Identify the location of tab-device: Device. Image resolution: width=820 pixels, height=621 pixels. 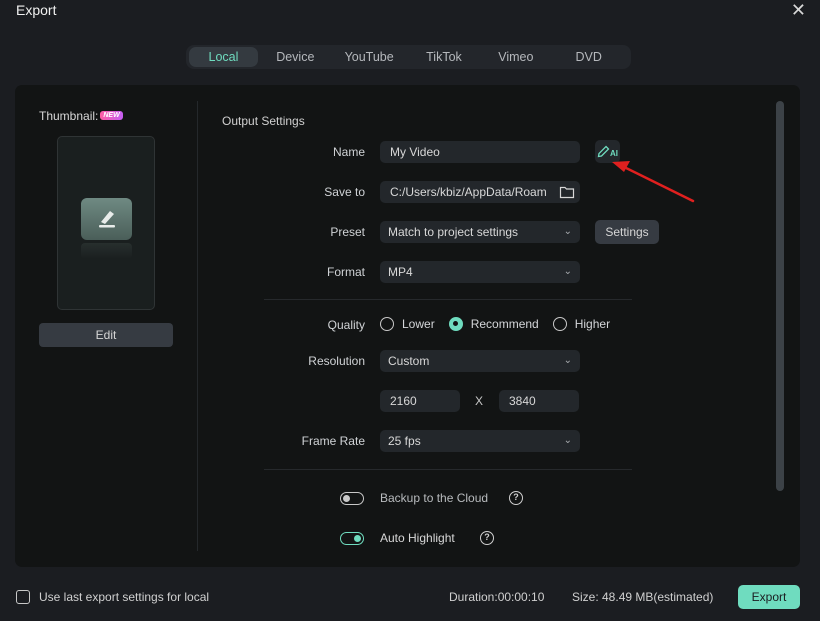
(295, 57).